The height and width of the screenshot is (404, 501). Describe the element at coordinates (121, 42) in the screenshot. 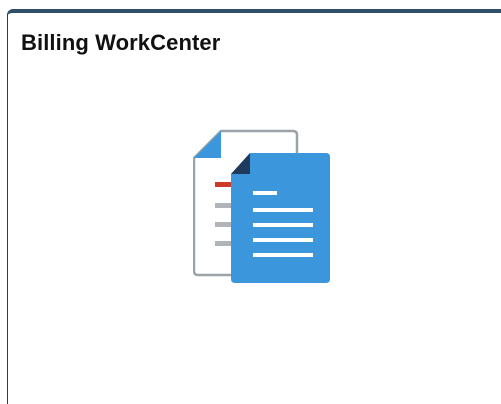

I see `tile-title: Billing WorkCenter` at that location.